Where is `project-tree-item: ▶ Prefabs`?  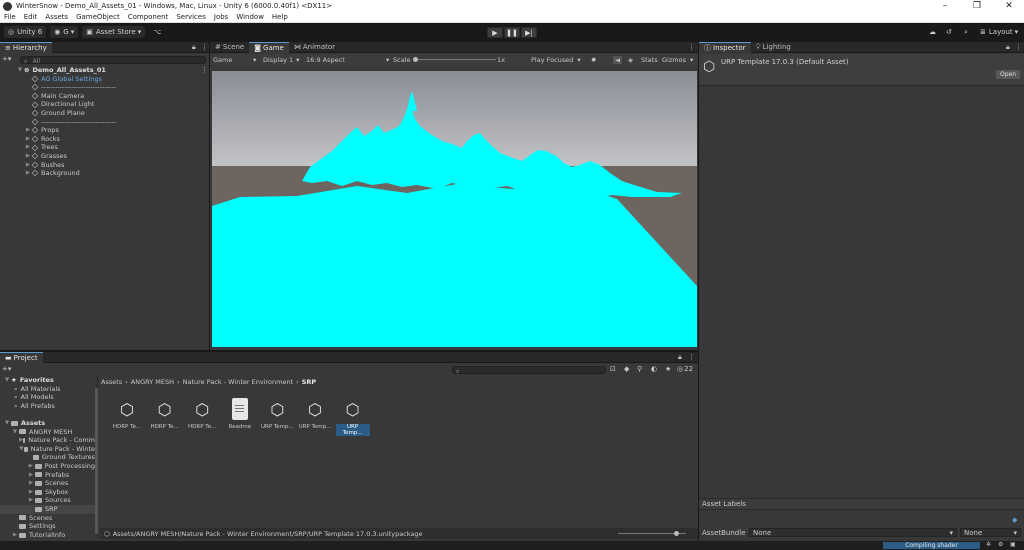 project-tree-item: ▶ Prefabs is located at coordinates (61, 475).